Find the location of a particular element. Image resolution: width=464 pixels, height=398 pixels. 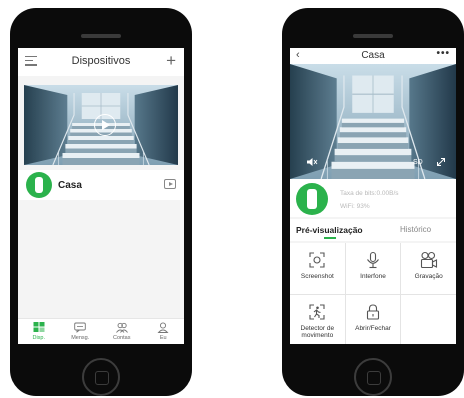

open-close-button: Abrir/Fechar is located at coordinates (373, 319).